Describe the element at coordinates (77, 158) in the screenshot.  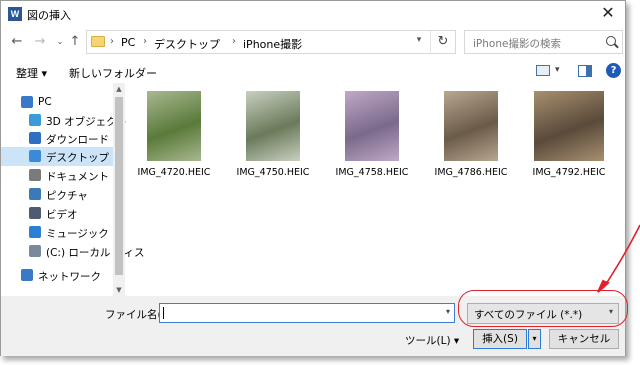
I see `nav-item-label: デスクトップ` at that location.